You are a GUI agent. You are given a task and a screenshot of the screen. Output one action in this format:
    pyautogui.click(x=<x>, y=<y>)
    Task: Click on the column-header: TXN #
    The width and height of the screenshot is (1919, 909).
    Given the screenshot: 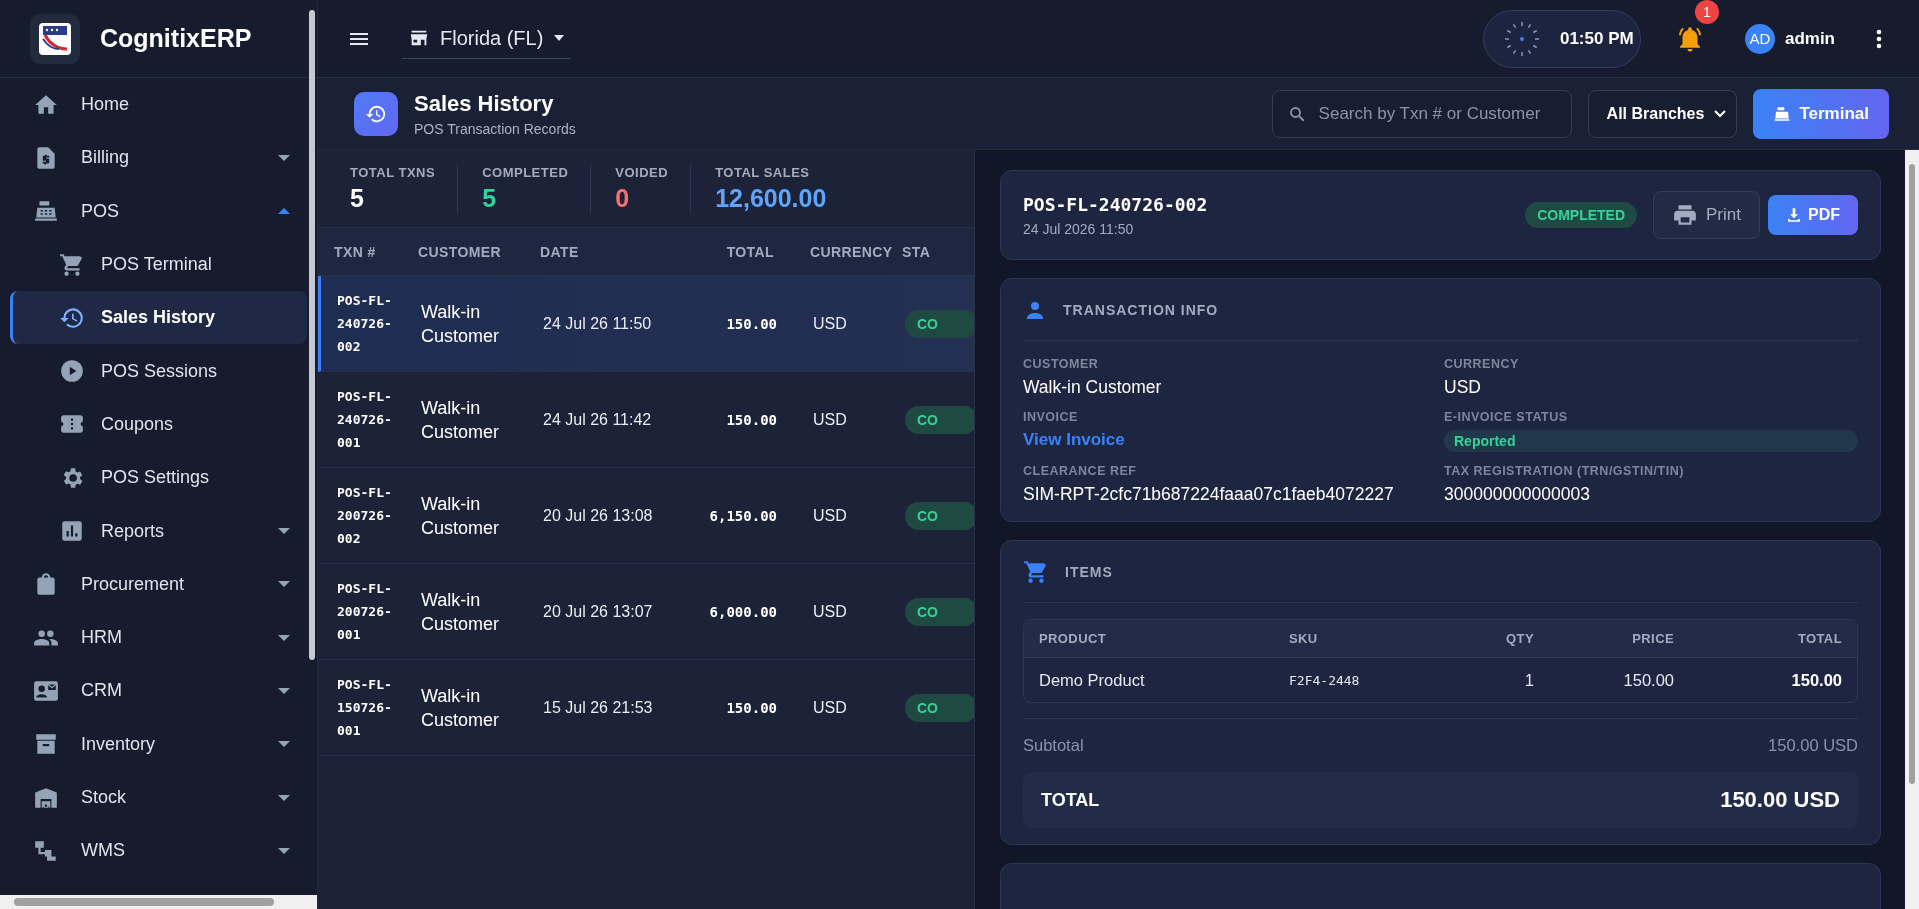 What is the action you would take?
    pyautogui.click(x=355, y=251)
    